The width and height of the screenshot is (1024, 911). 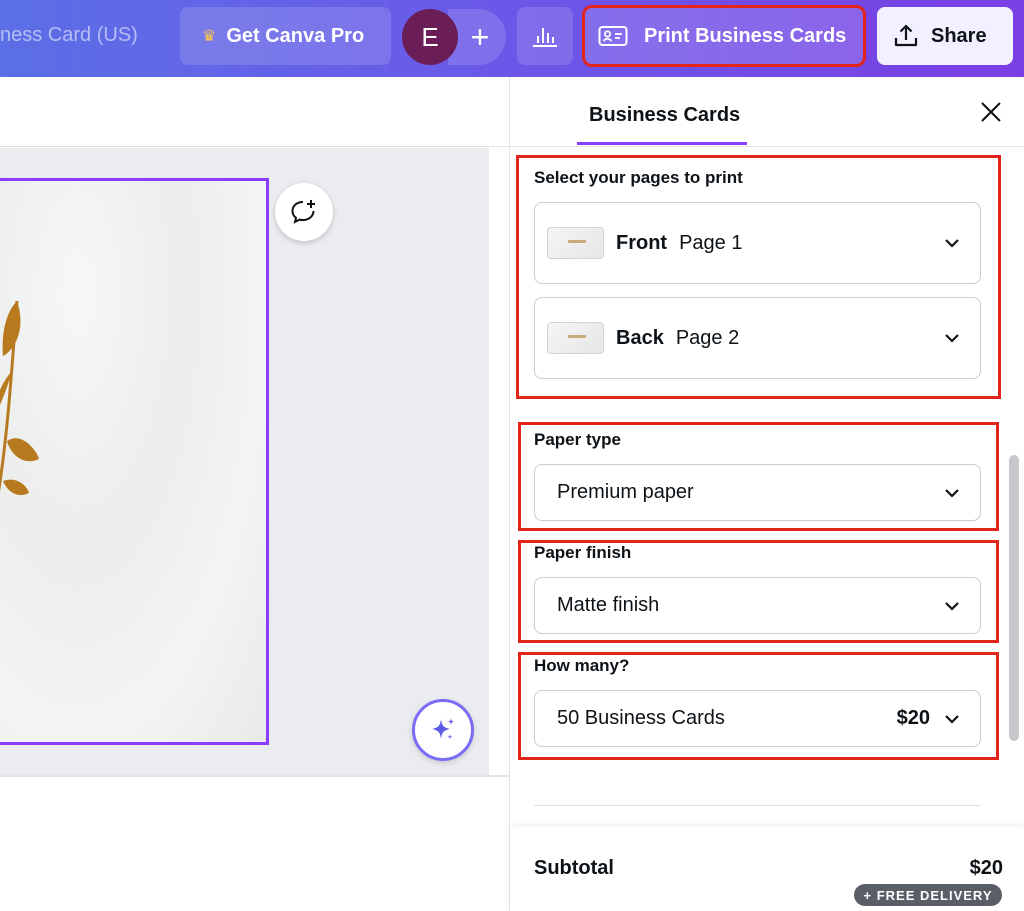 What do you see at coordinates (642, 242) in the screenshot?
I see `front-side-label: Front` at bounding box center [642, 242].